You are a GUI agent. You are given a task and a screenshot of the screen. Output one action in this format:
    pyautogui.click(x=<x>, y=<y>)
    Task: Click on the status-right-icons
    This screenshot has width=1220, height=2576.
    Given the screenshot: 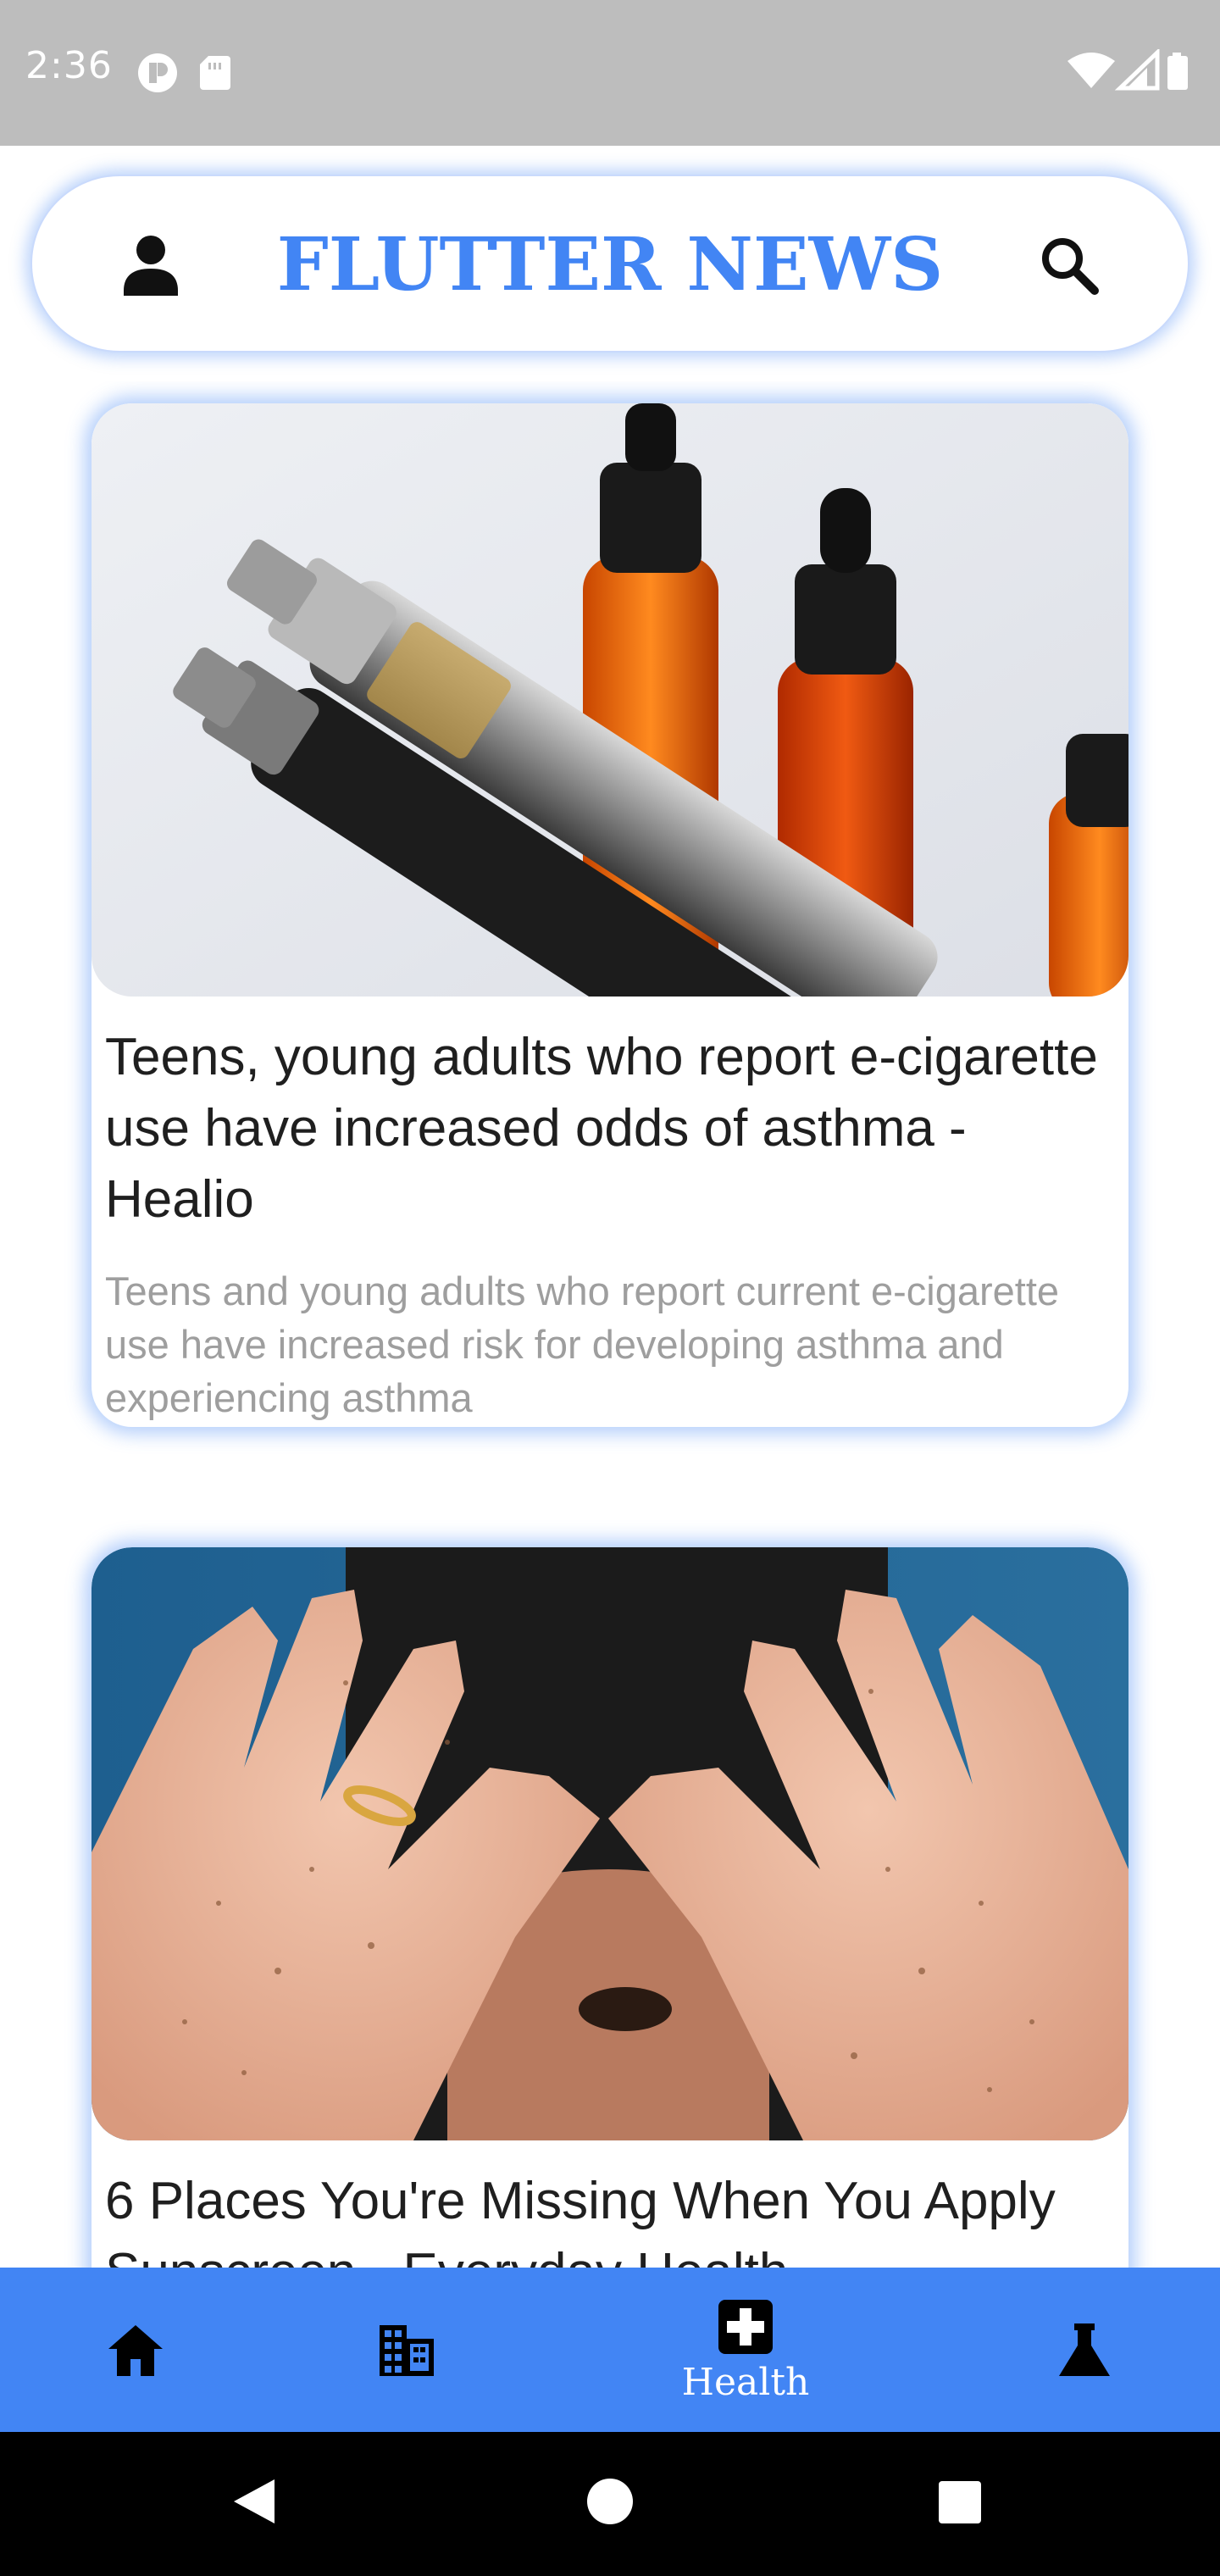 What is the action you would take?
    pyautogui.click(x=1128, y=70)
    